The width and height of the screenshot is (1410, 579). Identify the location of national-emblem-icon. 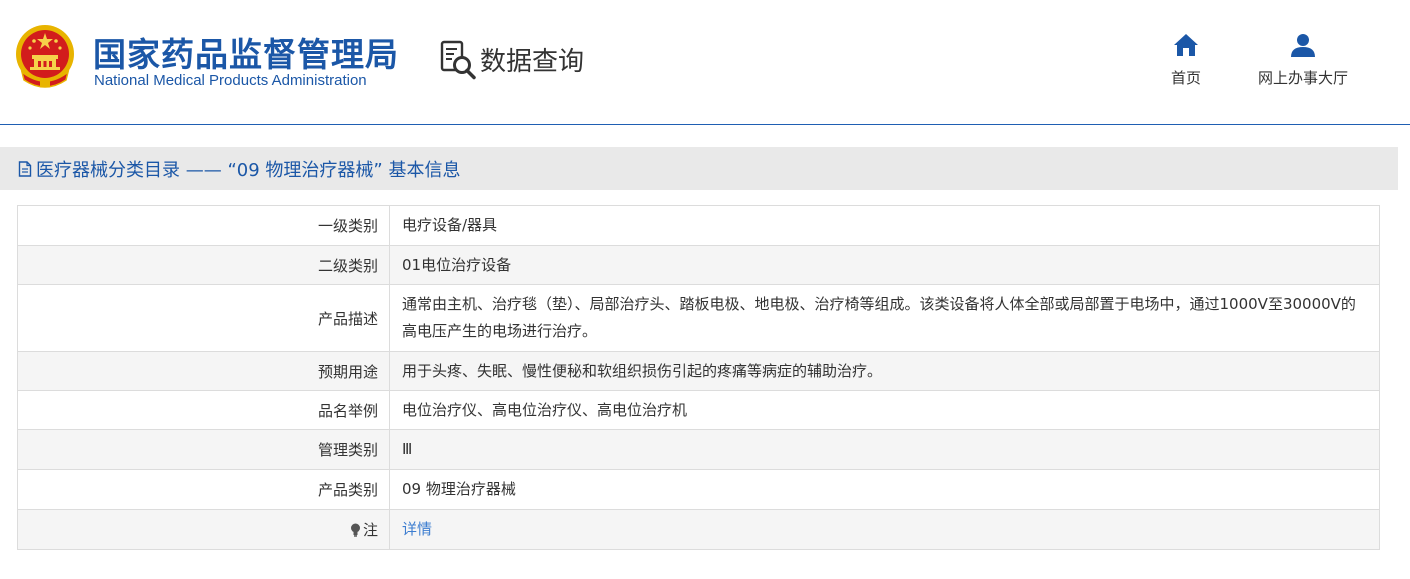
(45, 56).